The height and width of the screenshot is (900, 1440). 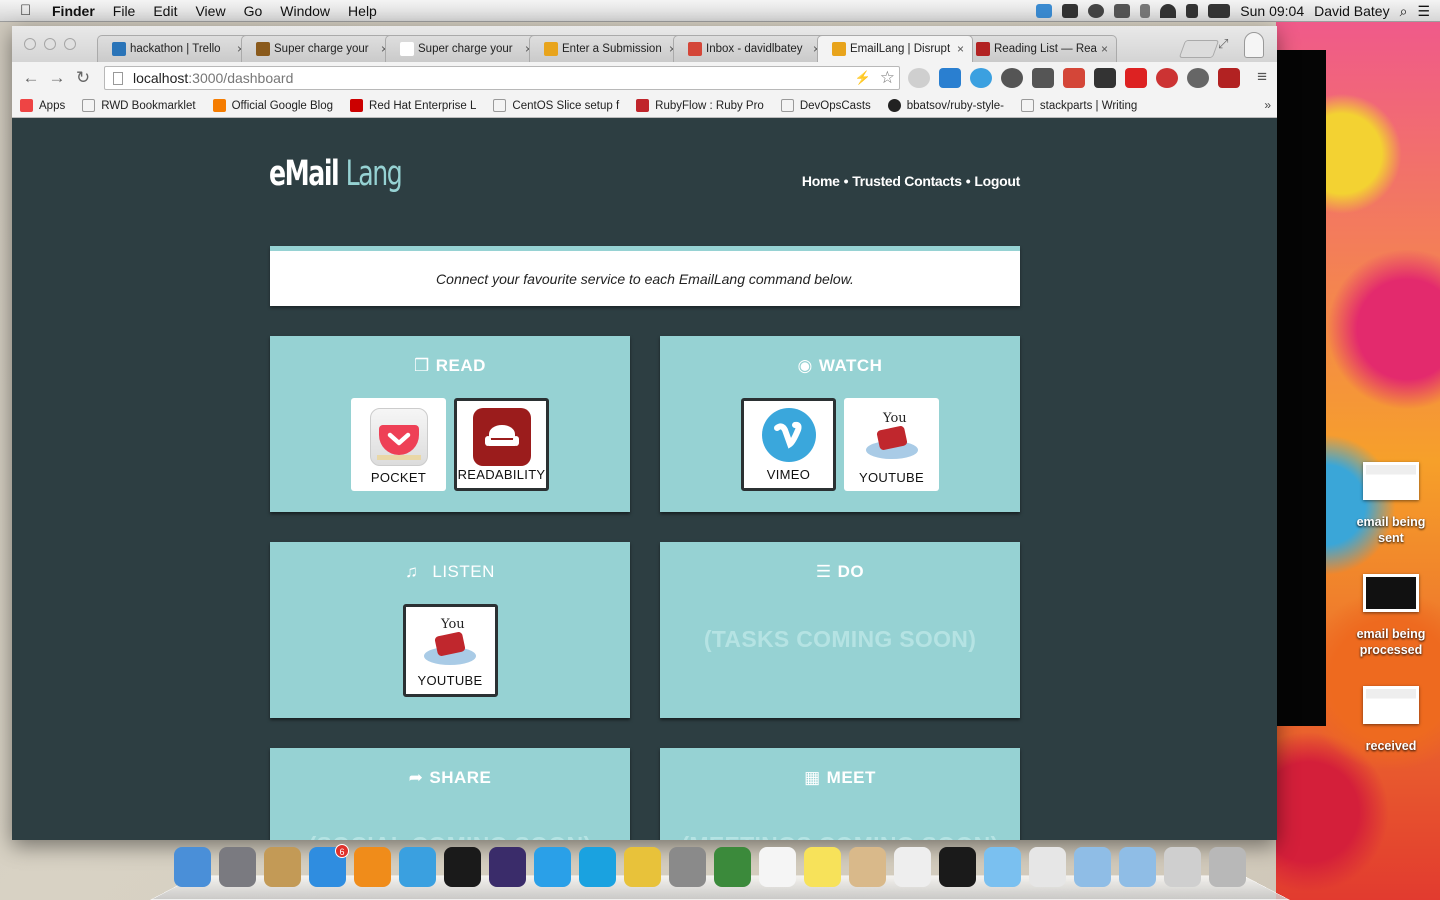 What do you see at coordinates (1254, 45) in the screenshot?
I see `profile-avatar-icon` at bounding box center [1254, 45].